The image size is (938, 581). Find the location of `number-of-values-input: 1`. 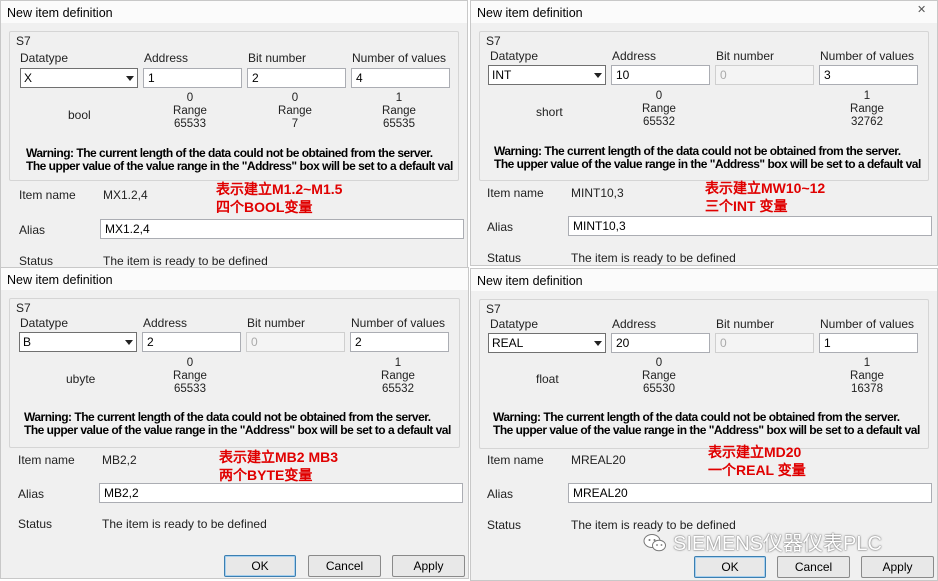

number-of-values-input: 1 is located at coordinates (868, 343).